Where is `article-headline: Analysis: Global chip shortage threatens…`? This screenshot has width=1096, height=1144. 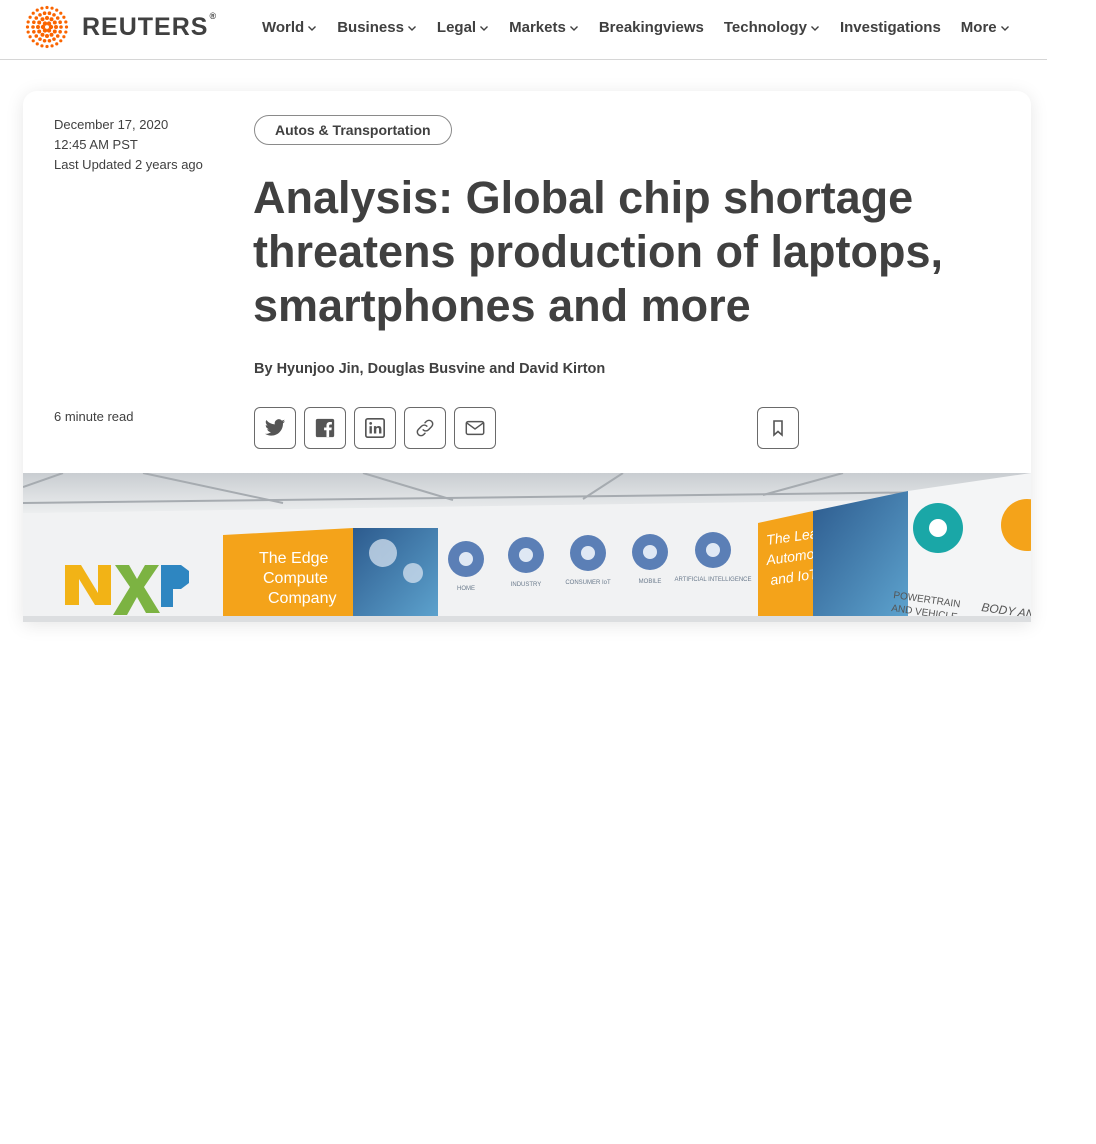
article-headline: Analysis: Global chip shortage threatens… is located at coordinates (598, 251).